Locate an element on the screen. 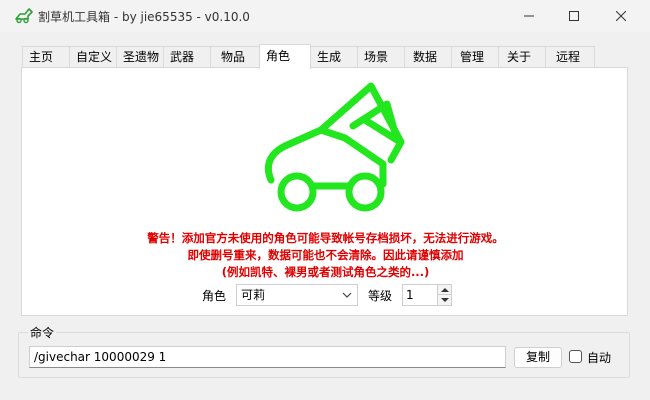 This screenshot has width=650, height=400. tab-weapon: 武器 is located at coordinates (187, 57).